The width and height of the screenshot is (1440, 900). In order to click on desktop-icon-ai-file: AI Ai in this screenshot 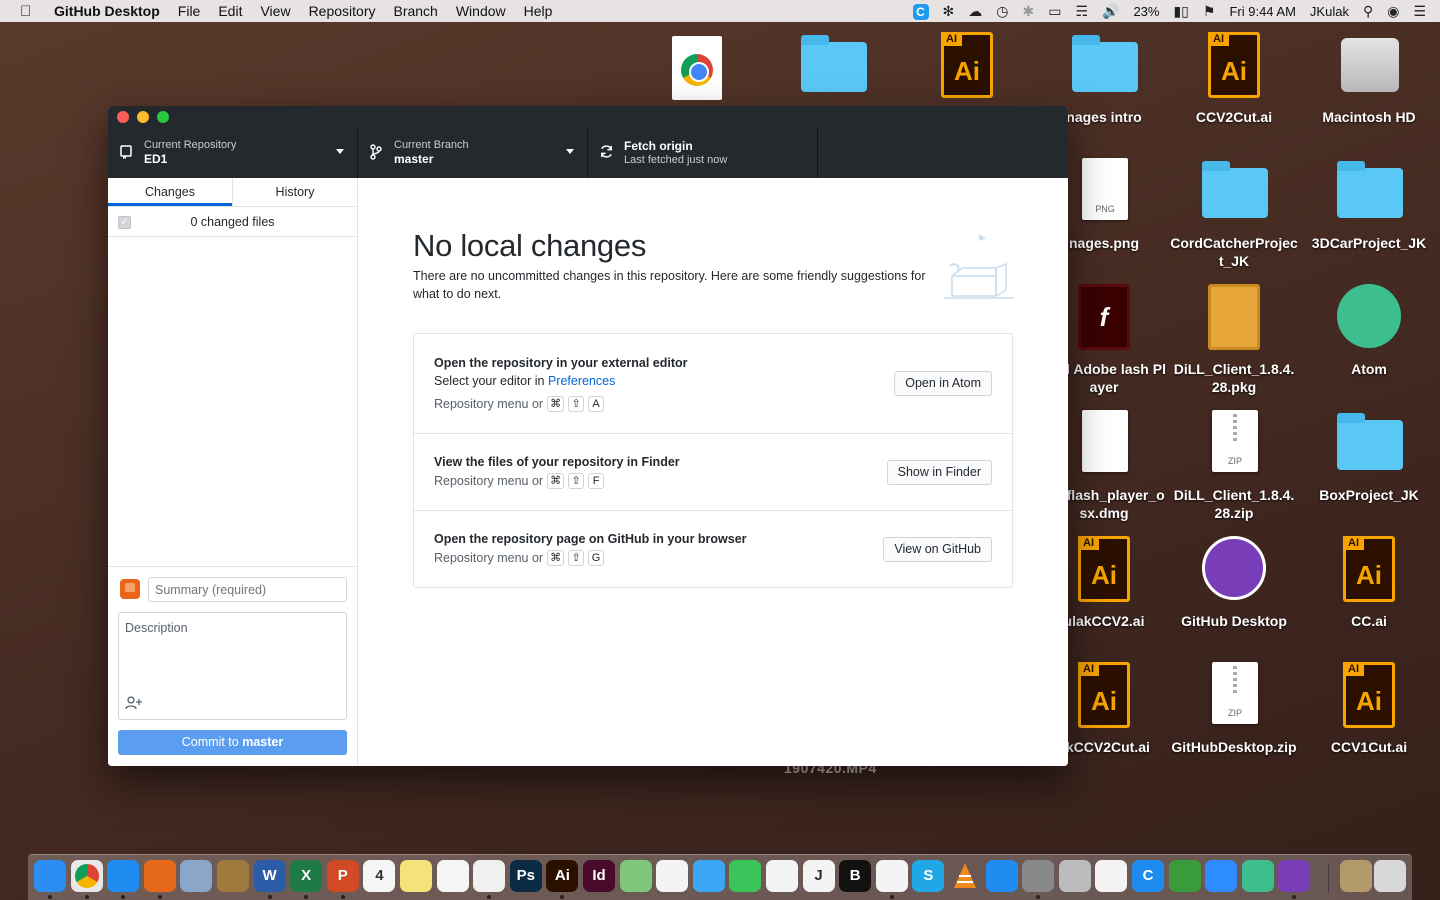, I will do `click(967, 66)`.